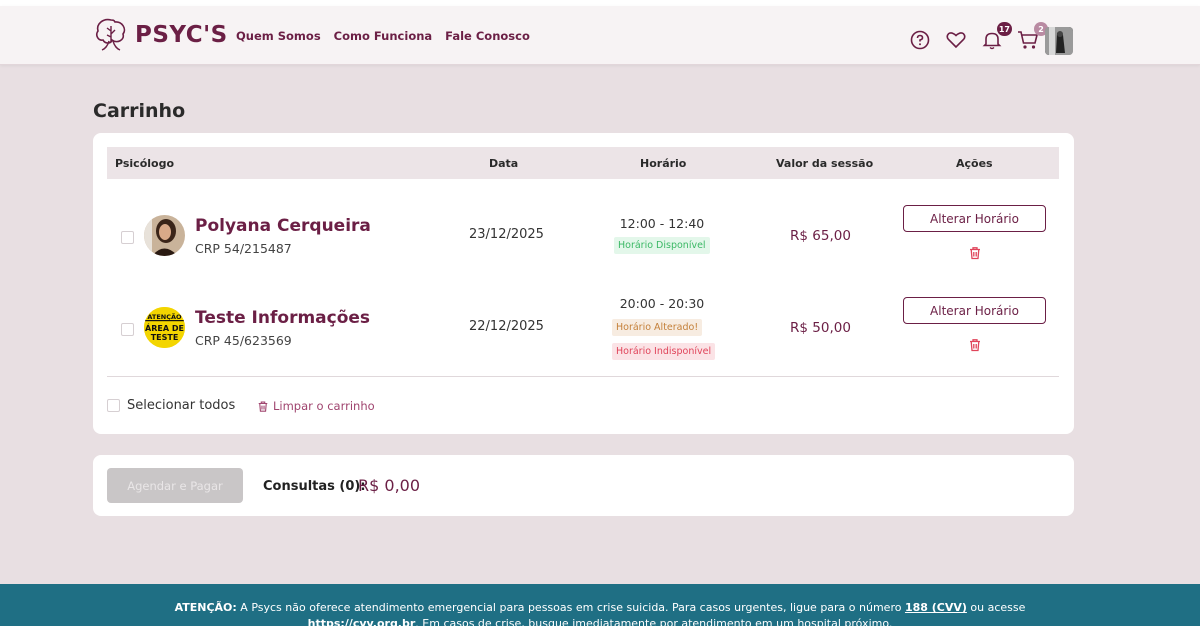 Image resolution: width=1200 pixels, height=626 pixels. I want to click on divider, so click(583, 376).